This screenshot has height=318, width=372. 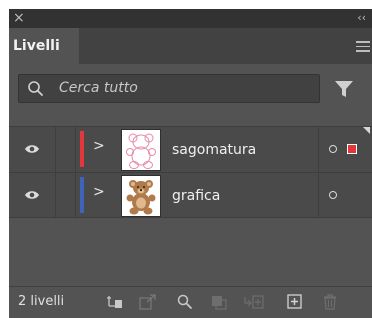 What do you see at coordinates (344, 89) in the screenshot?
I see `filter-icon` at bounding box center [344, 89].